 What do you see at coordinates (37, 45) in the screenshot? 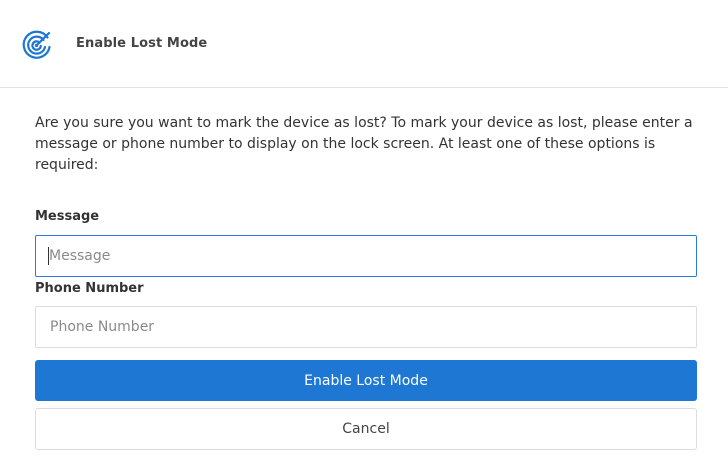
I see `radar-icon` at bounding box center [37, 45].